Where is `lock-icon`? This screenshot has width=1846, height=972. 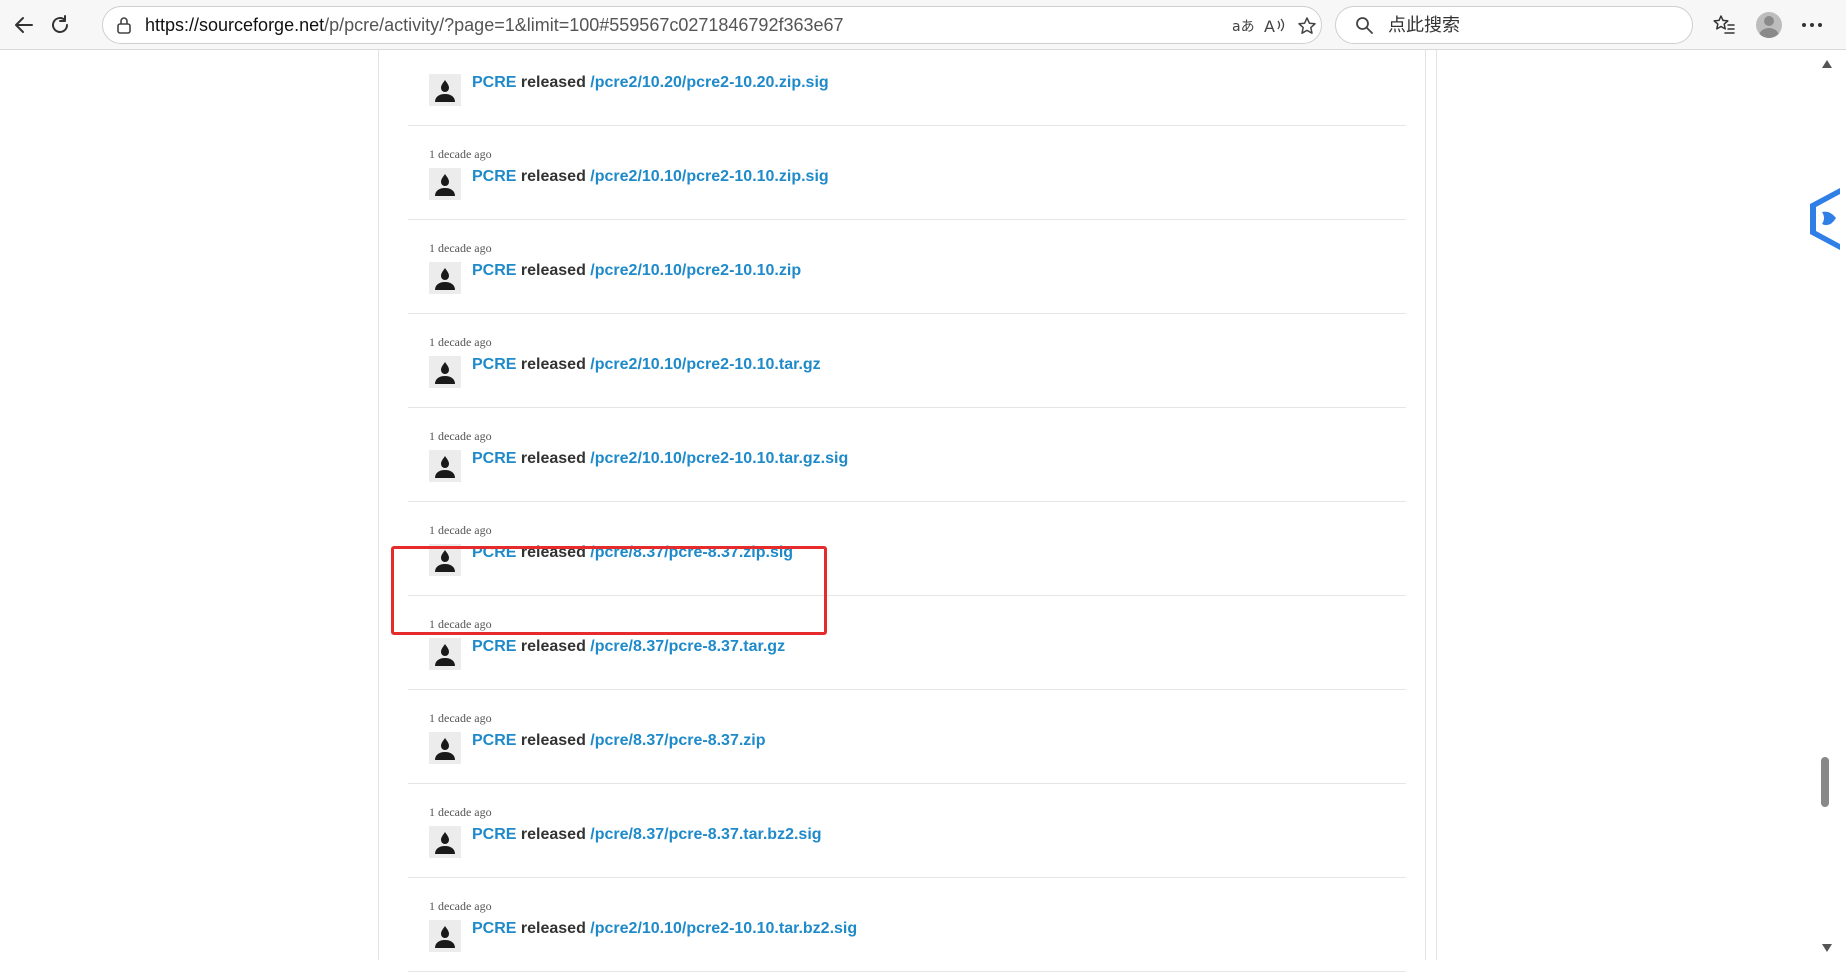 lock-icon is located at coordinates (124, 25).